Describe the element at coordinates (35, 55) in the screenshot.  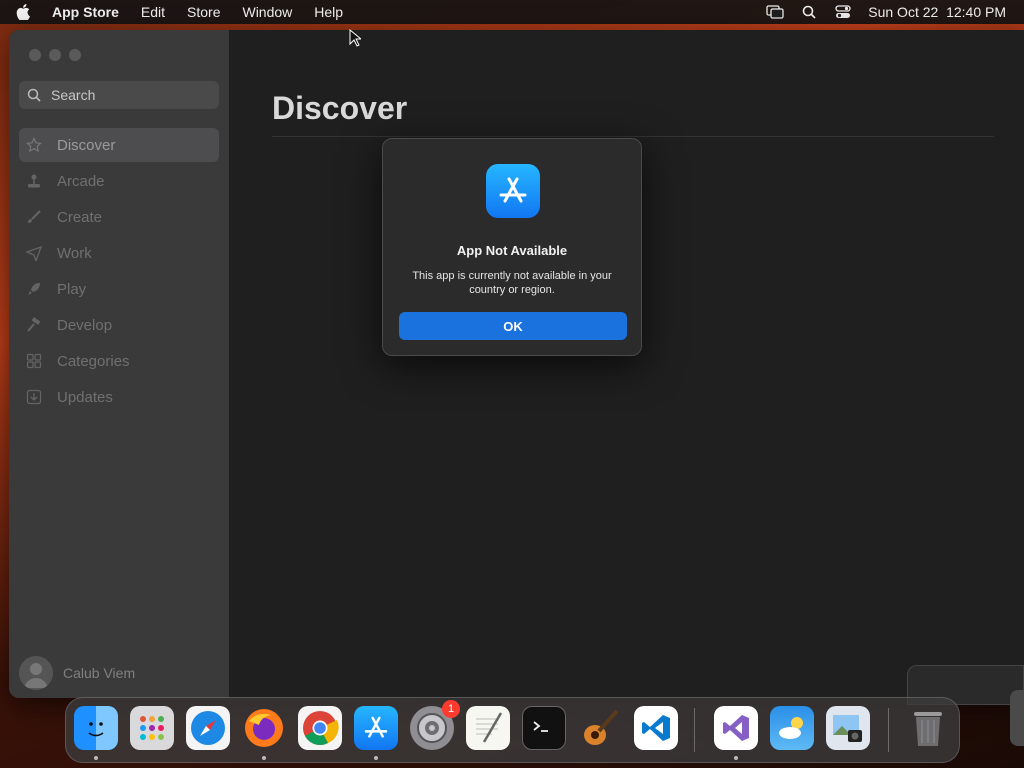
I see `close-button` at that location.